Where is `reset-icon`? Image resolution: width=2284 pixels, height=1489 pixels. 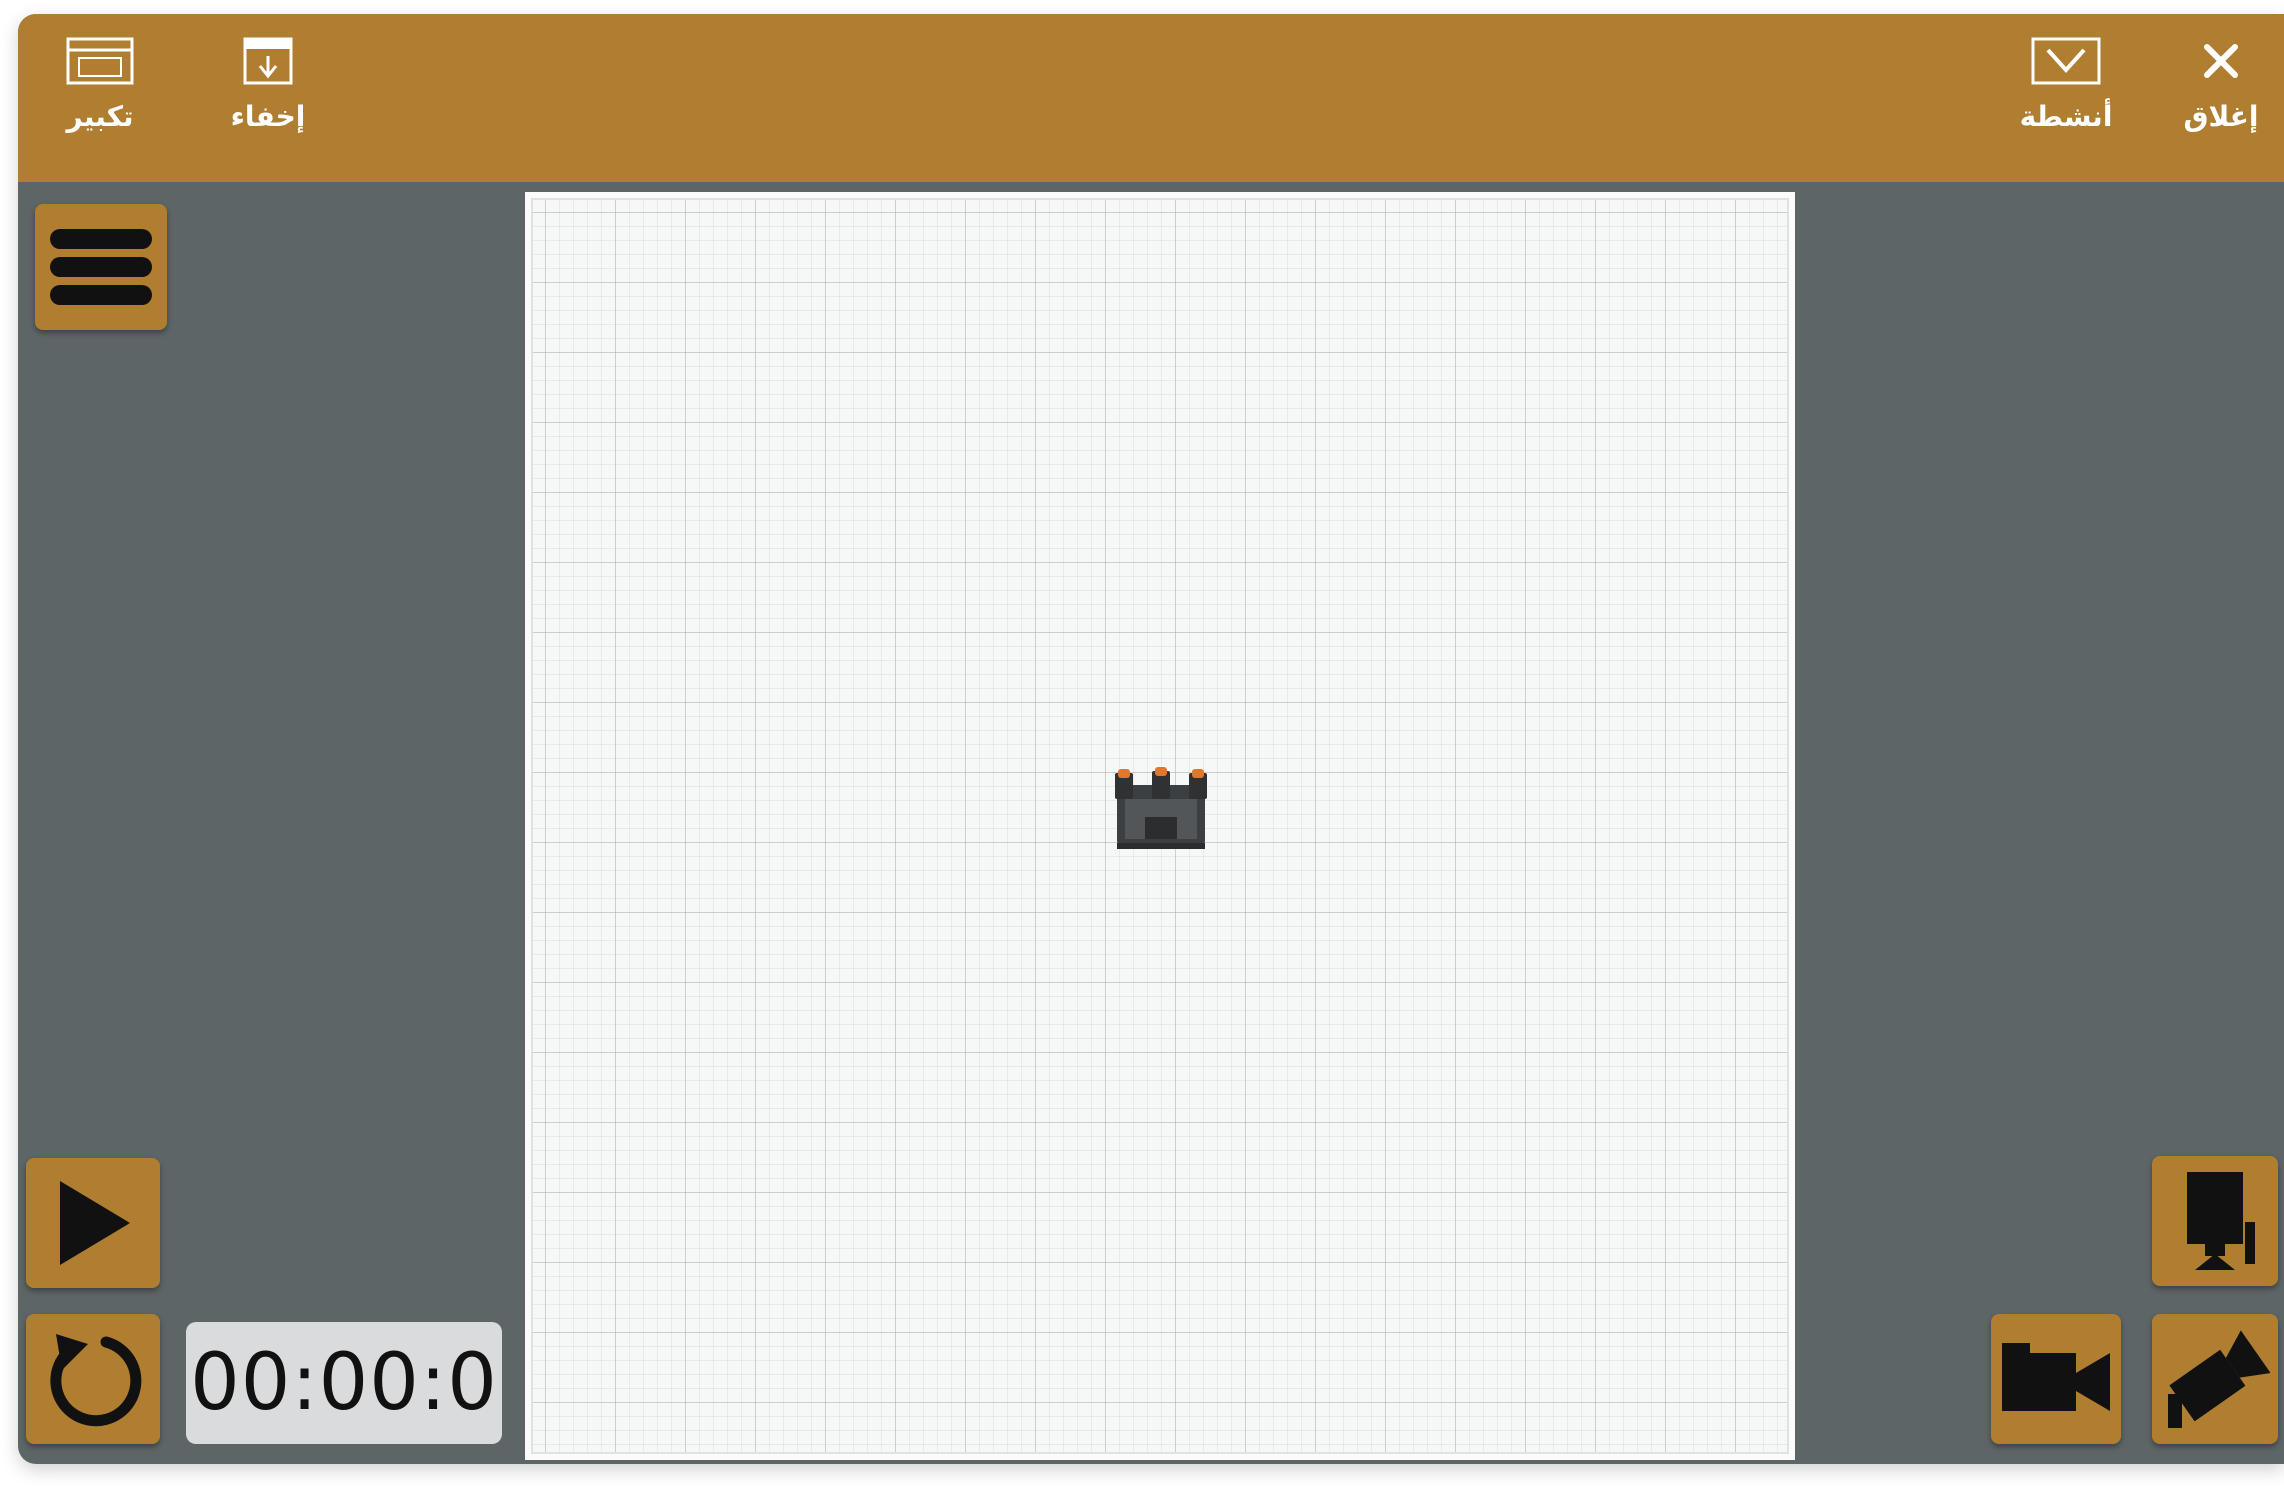
reset-icon is located at coordinates (96, 1380).